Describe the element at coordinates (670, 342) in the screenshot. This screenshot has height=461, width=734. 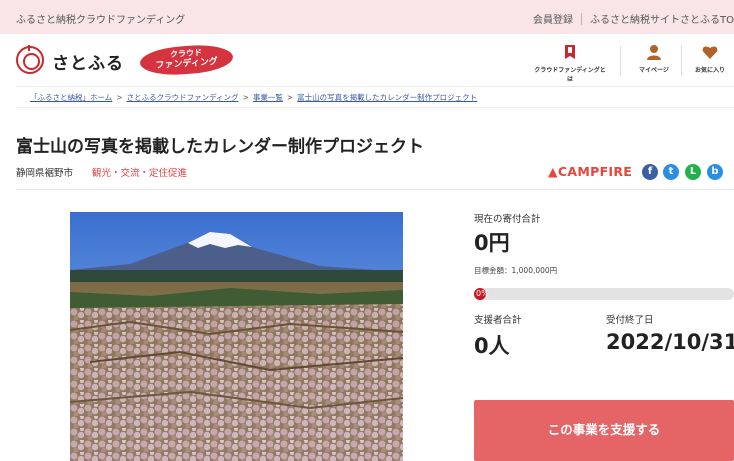
I see `end-date-value: 2022/10/31` at that location.